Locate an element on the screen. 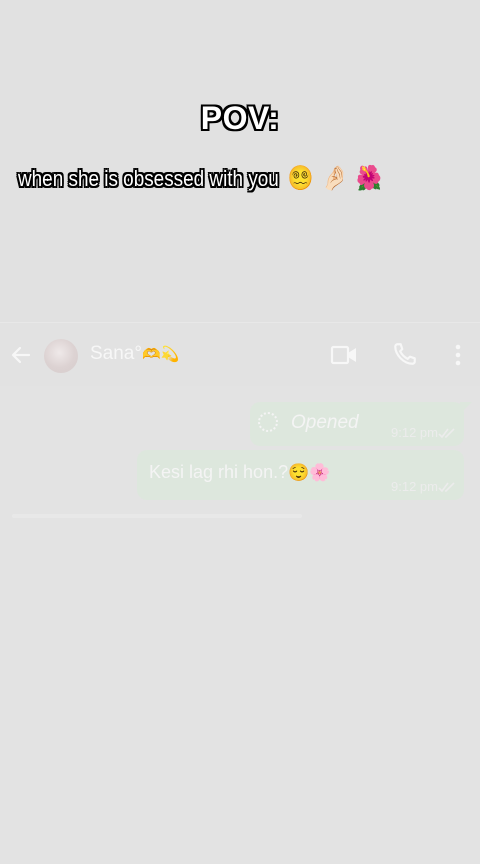 The height and width of the screenshot is (864, 480). message-text: Kesi lag rhi hon.?😌🌸 is located at coordinates (239, 472).